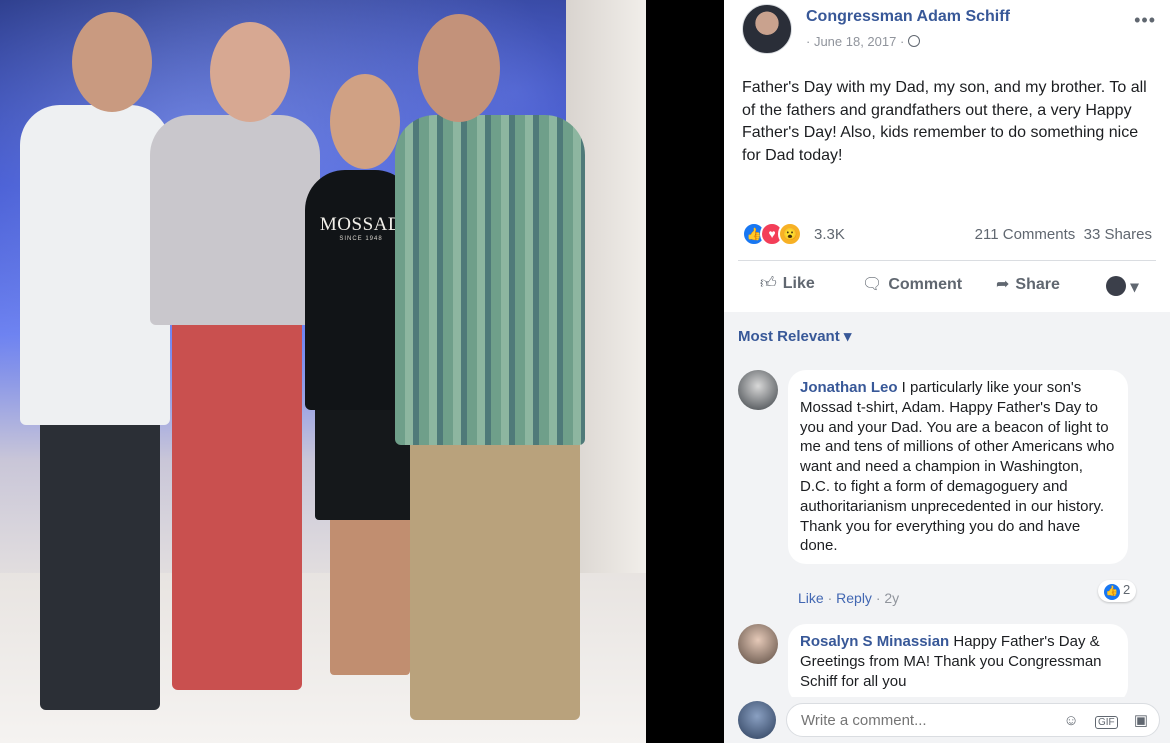 The width and height of the screenshot is (1170, 743). Describe the element at coordinates (250, 72) in the screenshot. I see `person-2-head` at that location.